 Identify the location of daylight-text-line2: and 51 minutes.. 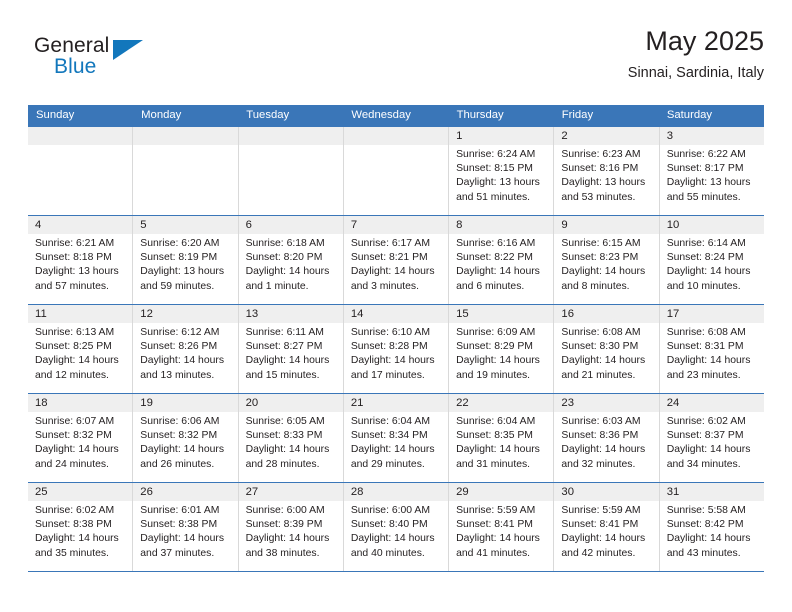
(493, 197).